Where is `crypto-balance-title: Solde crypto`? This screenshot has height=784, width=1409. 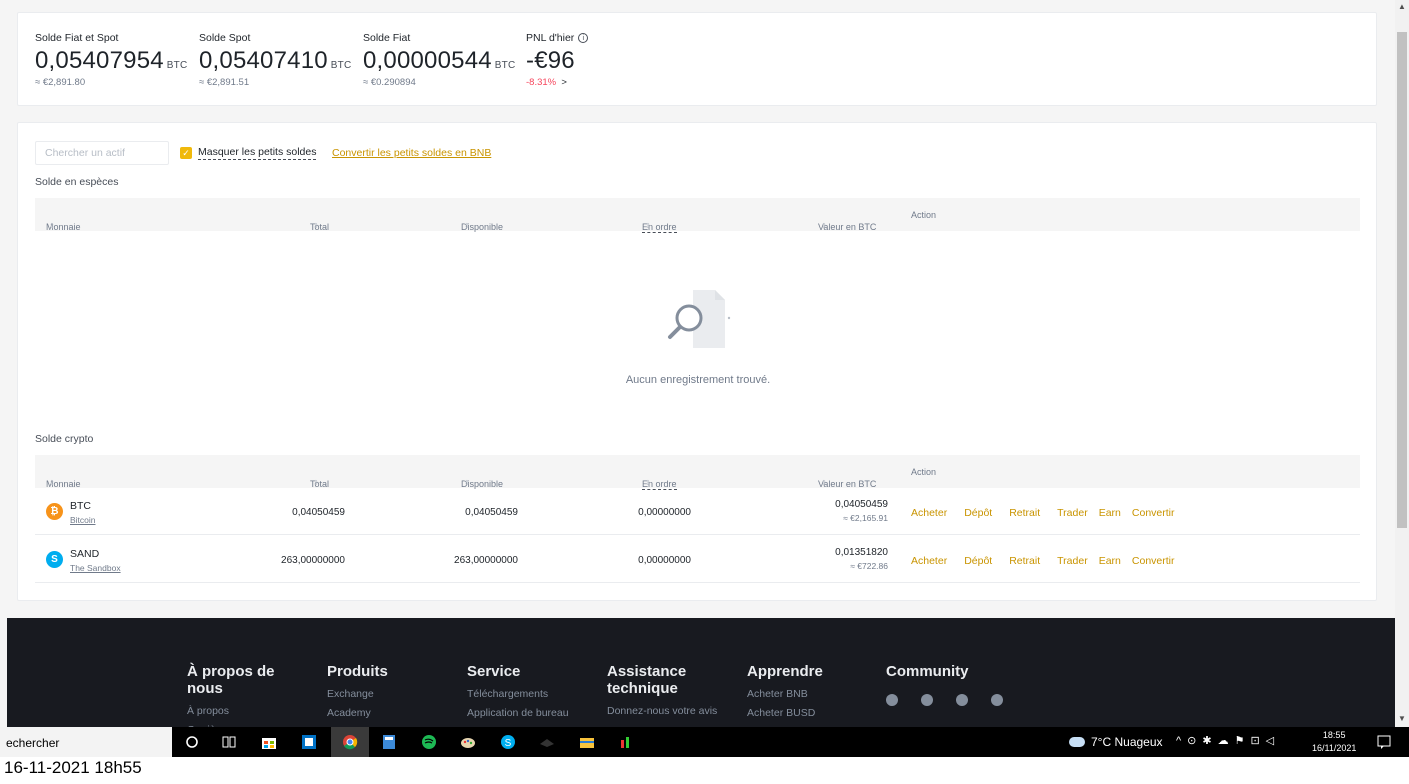
crypto-balance-title: Solde crypto is located at coordinates (64, 439).